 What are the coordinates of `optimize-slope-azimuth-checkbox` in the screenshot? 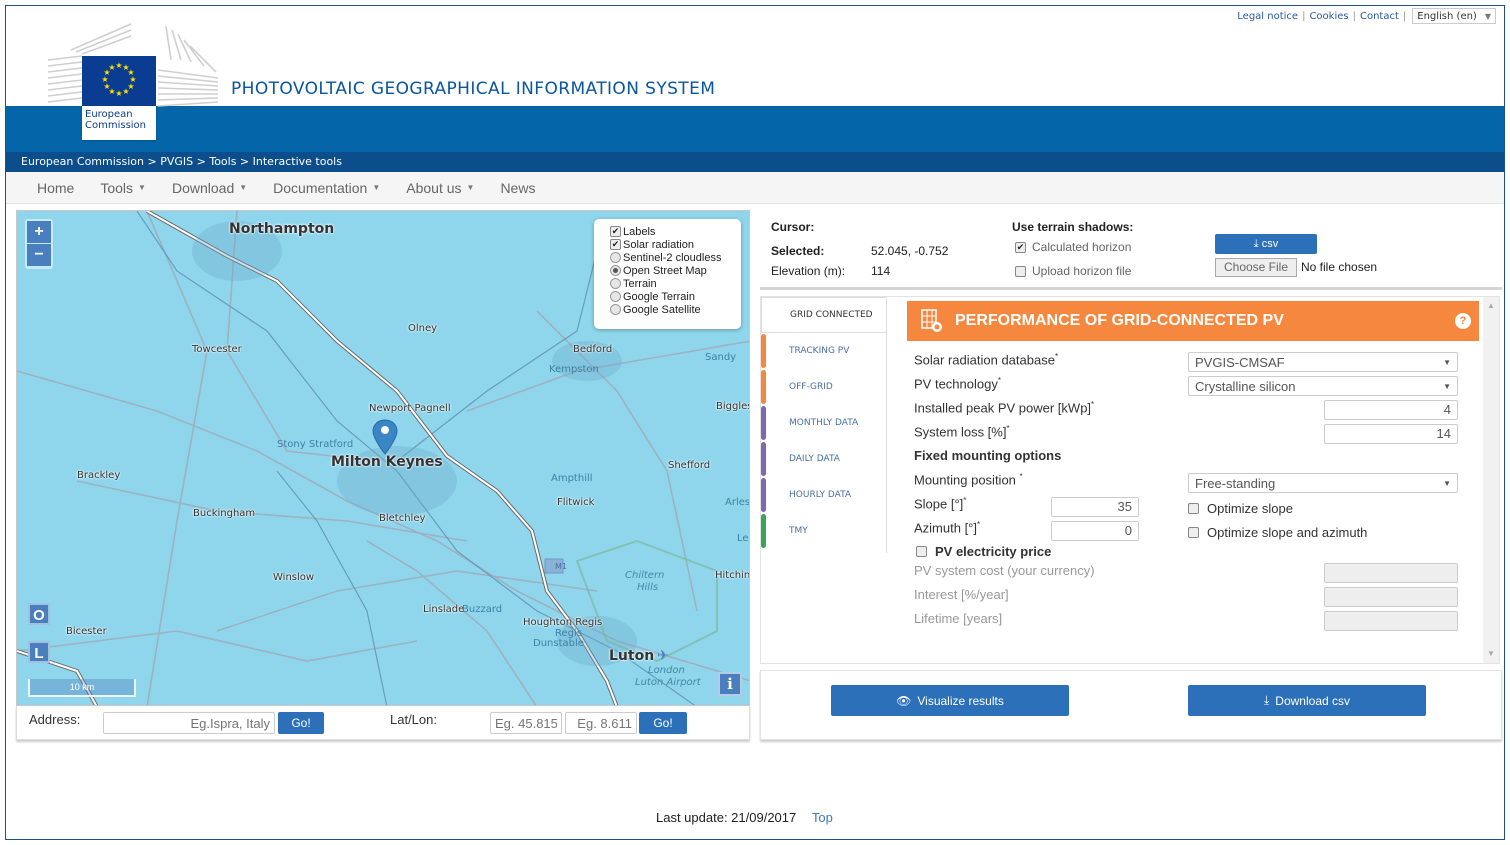 It's located at (1193, 532).